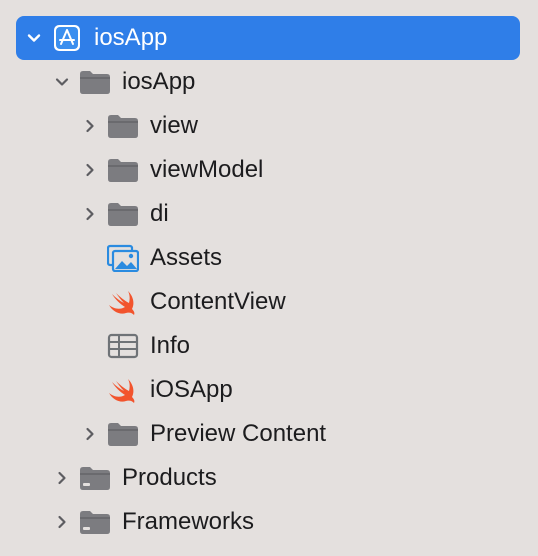 The width and height of the screenshot is (538, 556). What do you see at coordinates (238, 433) in the screenshot?
I see `tree-row-label: Preview Content` at bounding box center [238, 433].